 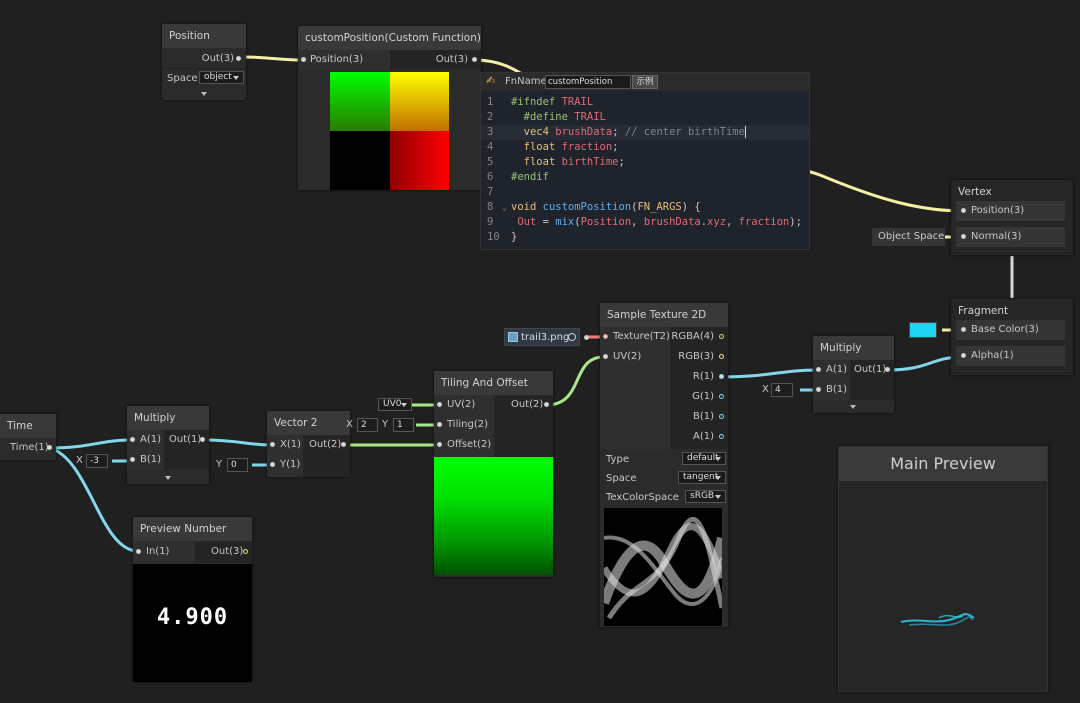 I want to click on multiply2-b-field: 4, so click(x=782, y=390).